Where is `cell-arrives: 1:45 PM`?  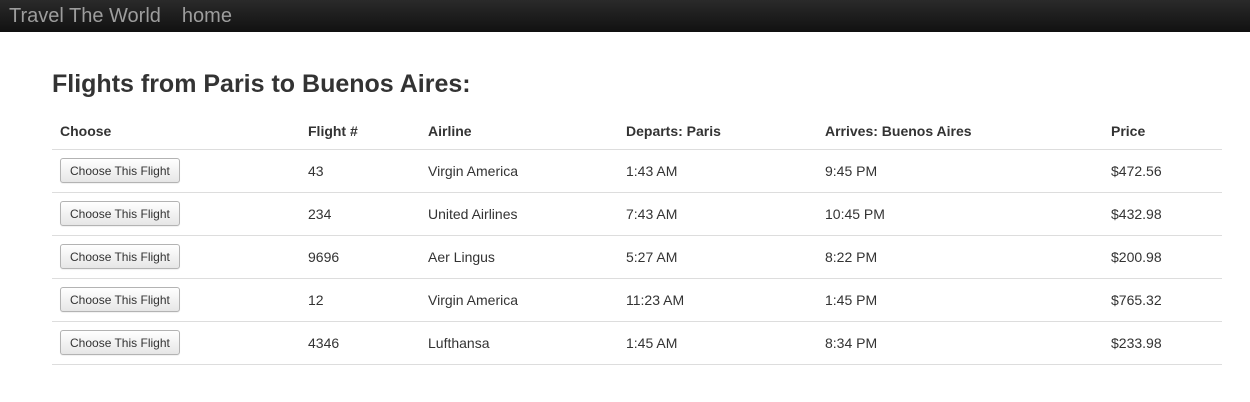
cell-arrives: 1:45 PM is located at coordinates (960, 300).